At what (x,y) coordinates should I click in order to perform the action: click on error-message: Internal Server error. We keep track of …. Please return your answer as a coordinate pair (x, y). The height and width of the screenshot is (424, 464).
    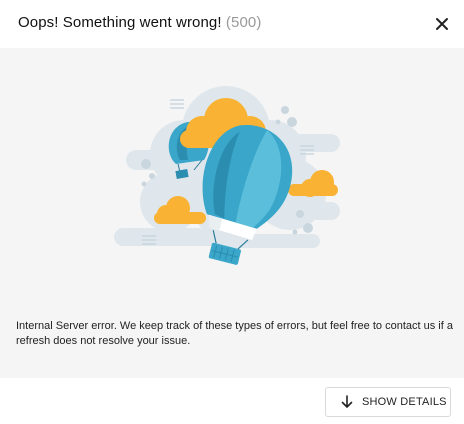
    Looking at the image, I should click on (234, 333).